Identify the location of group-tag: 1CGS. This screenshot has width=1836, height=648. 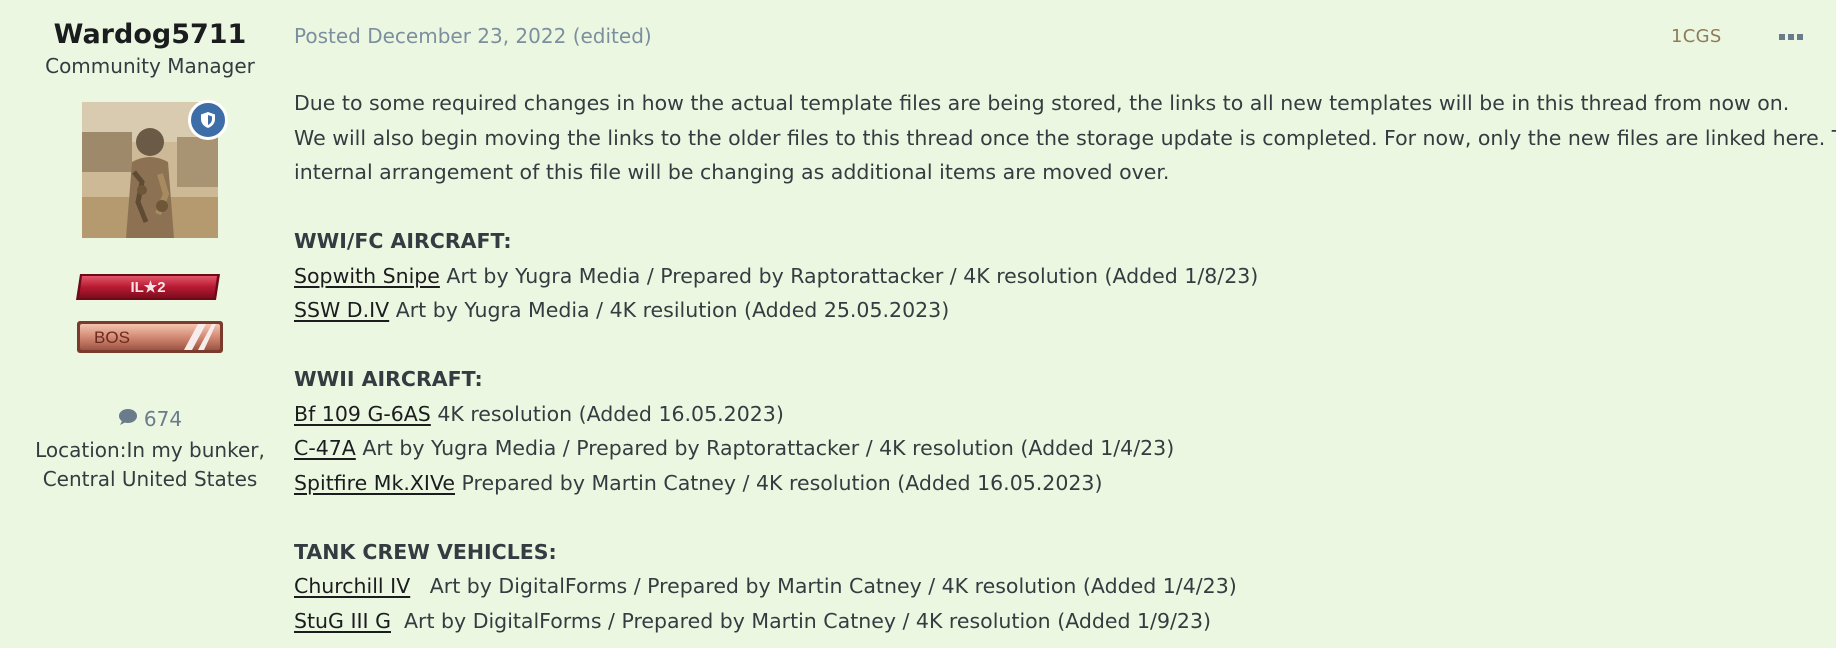
(1696, 36).